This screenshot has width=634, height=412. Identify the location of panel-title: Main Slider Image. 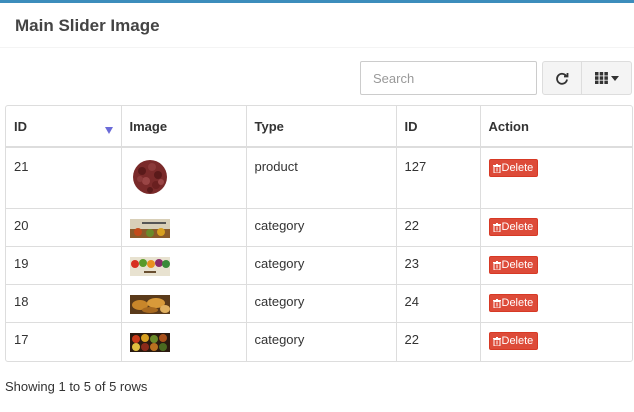
(87, 25).